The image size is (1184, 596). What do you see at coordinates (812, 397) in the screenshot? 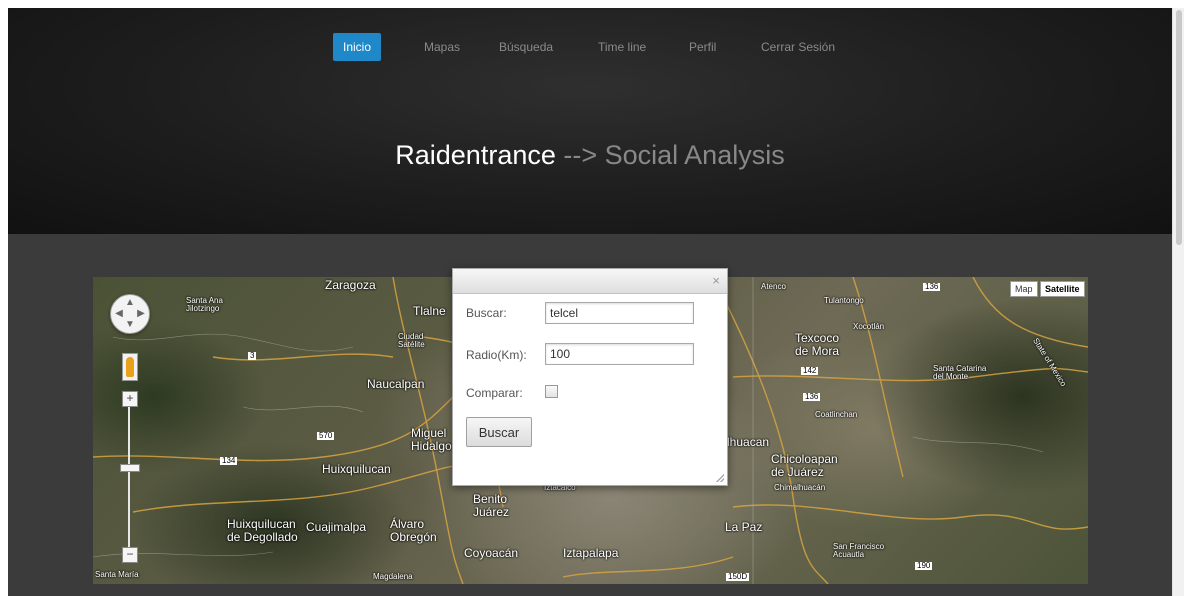
I see `map-shield-136: 136` at bounding box center [812, 397].